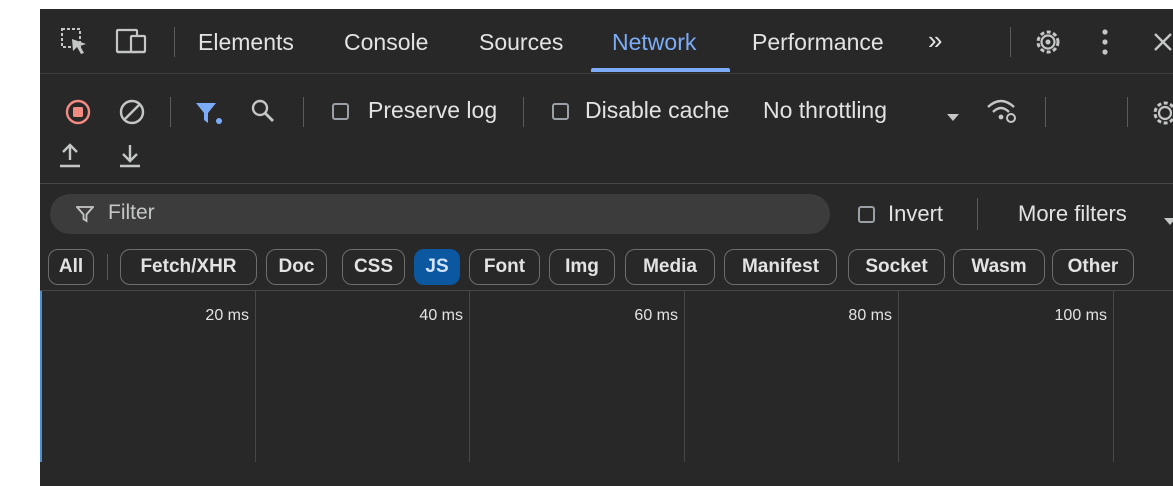 The width and height of the screenshot is (1173, 486). What do you see at coordinates (866, 214) in the screenshot?
I see `invert-checkbox` at bounding box center [866, 214].